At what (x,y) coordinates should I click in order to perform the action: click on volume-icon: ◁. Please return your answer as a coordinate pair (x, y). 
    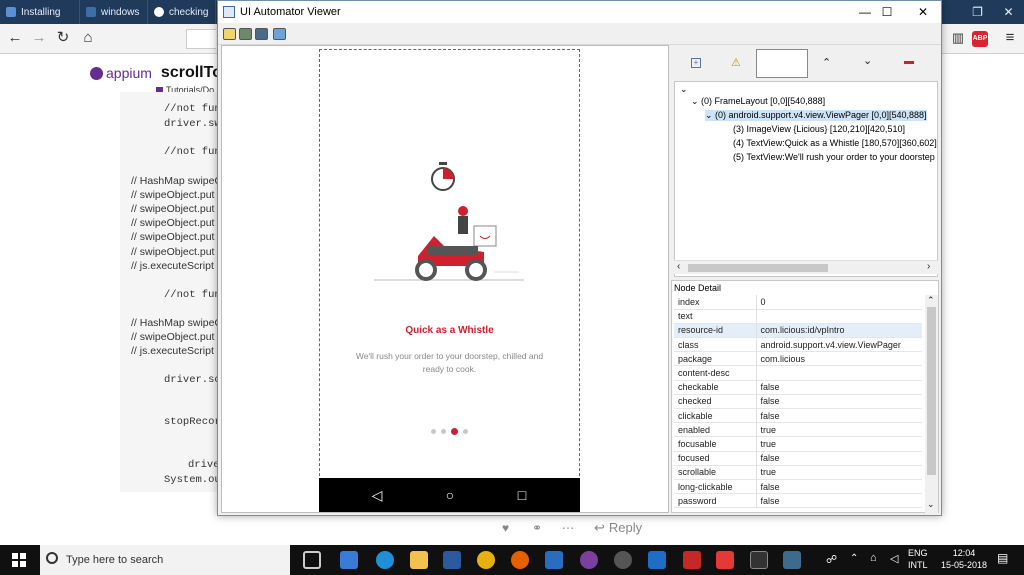
    Looking at the image, I should click on (894, 558).